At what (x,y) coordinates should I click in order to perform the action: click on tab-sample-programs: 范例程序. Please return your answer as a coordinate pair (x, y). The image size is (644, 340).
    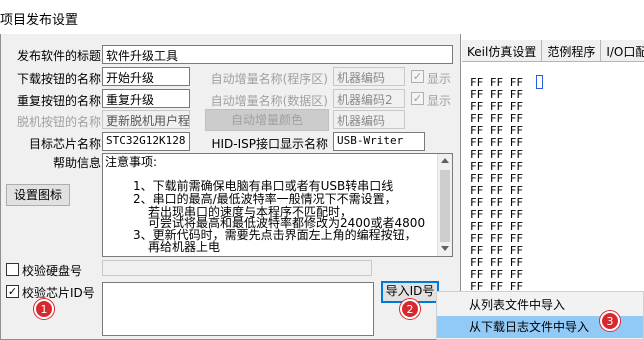
    Looking at the image, I should click on (572, 50).